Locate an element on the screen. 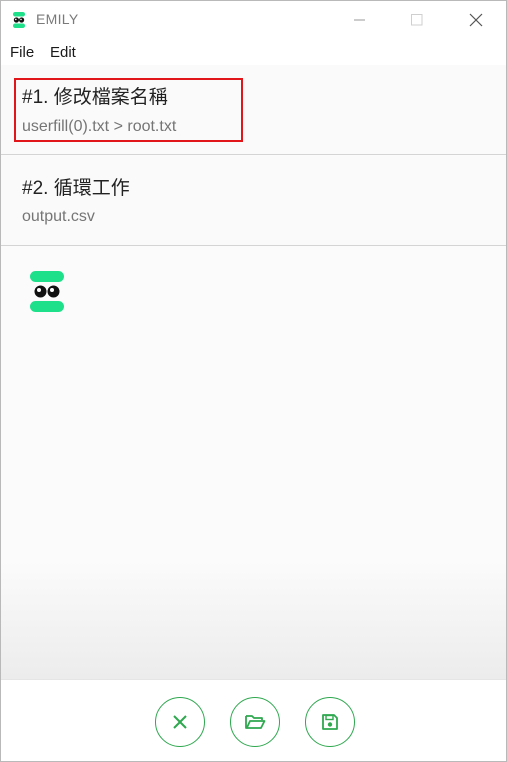  app-logo-icon is located at coordinates (19, 22).